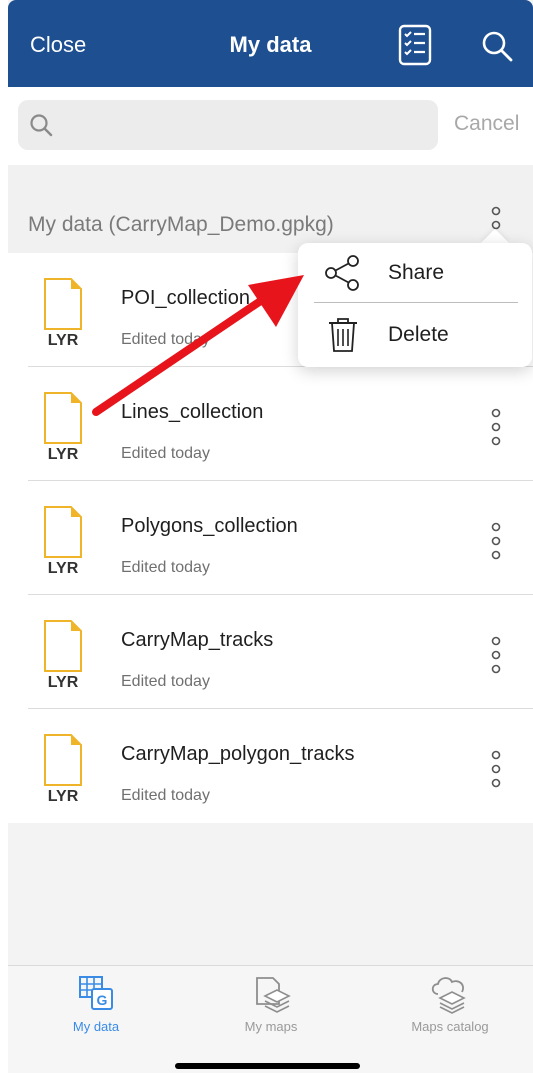  I want to click on tab-maps-catalog: Maps catalog, so click(450, 1003).